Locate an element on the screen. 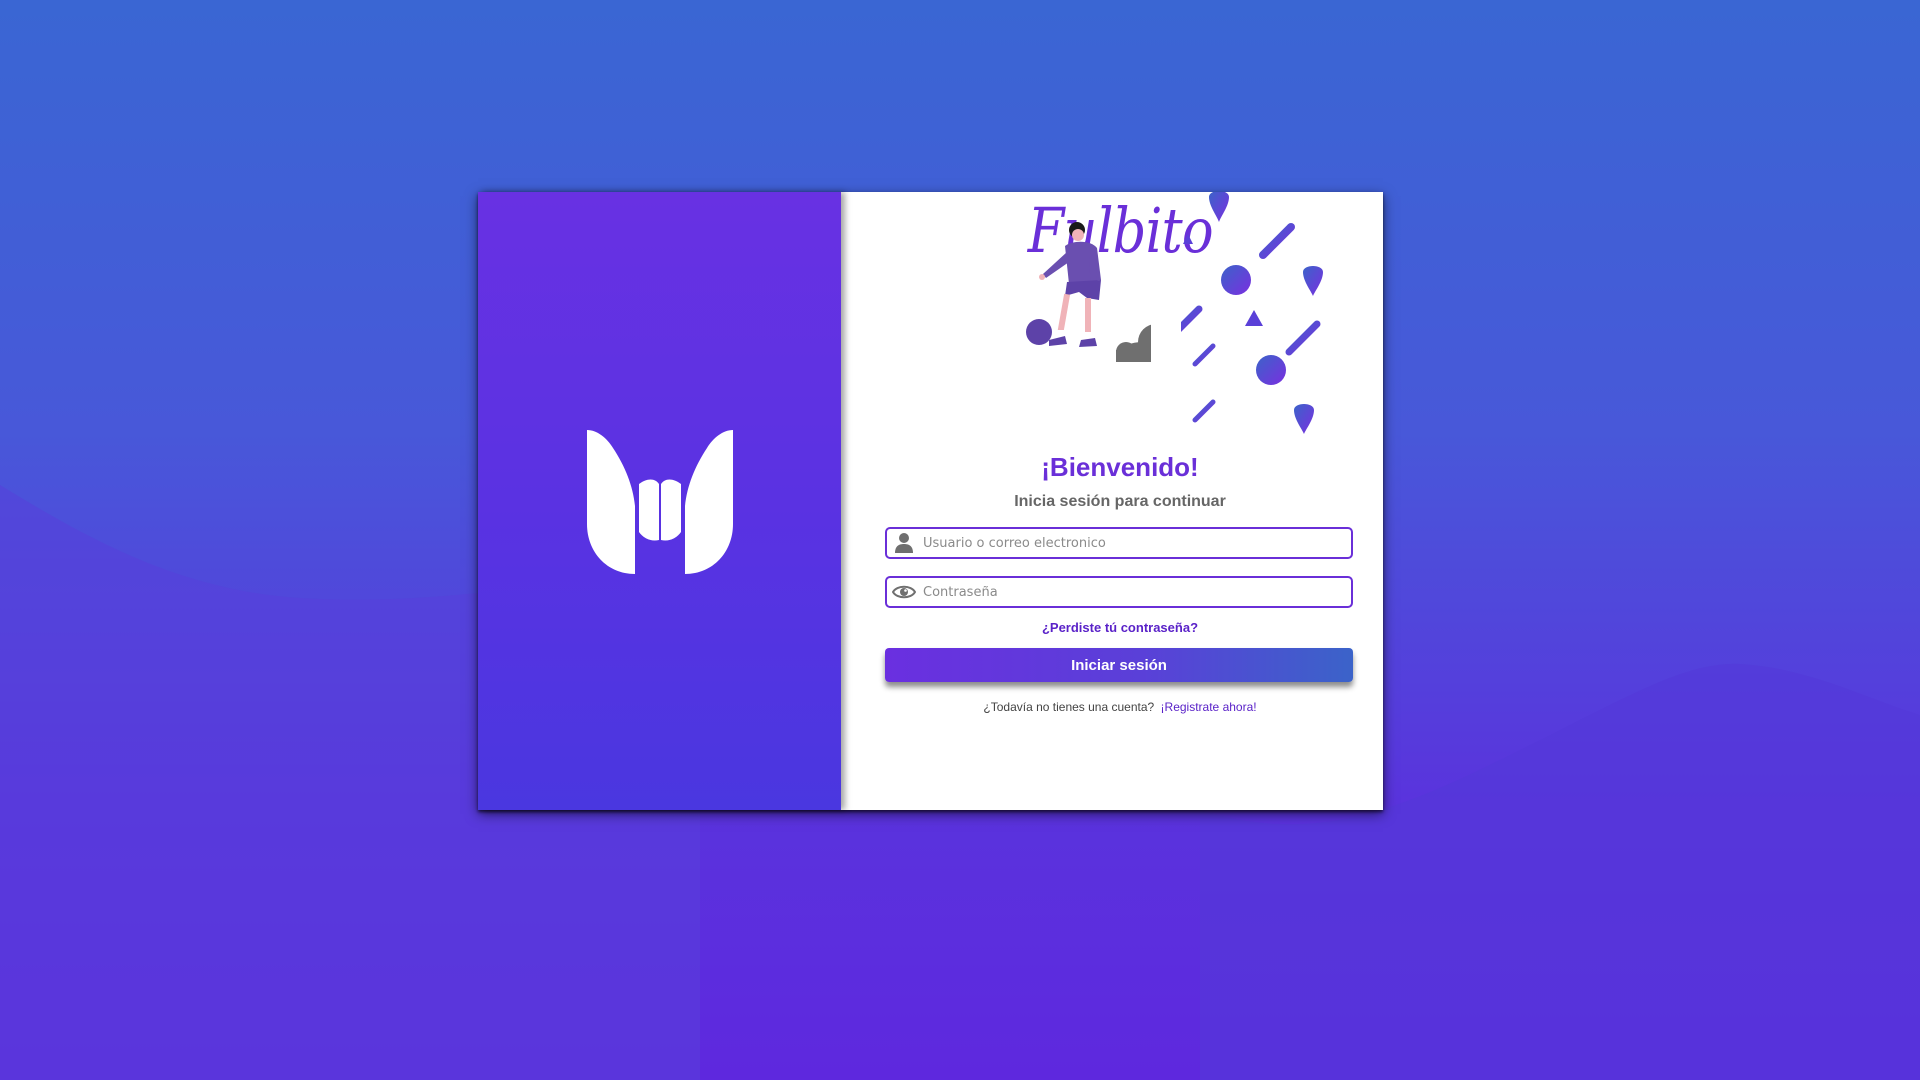  login-button: Iniciar sesión is located at coordinates (1119, 665).